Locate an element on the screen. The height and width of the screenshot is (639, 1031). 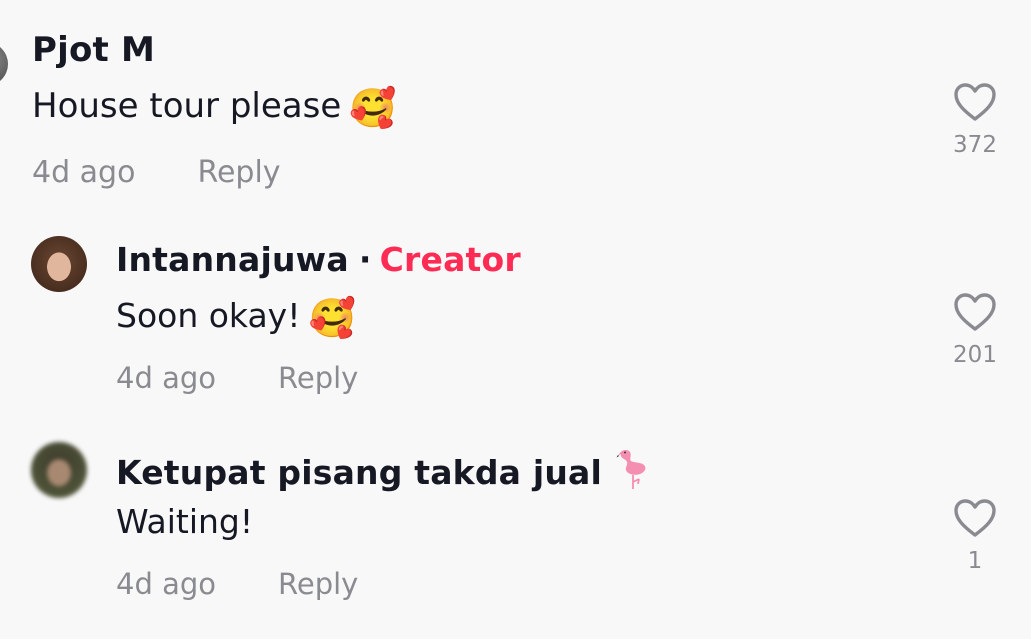
like-button: 201 is located at coordinates (975, 330).